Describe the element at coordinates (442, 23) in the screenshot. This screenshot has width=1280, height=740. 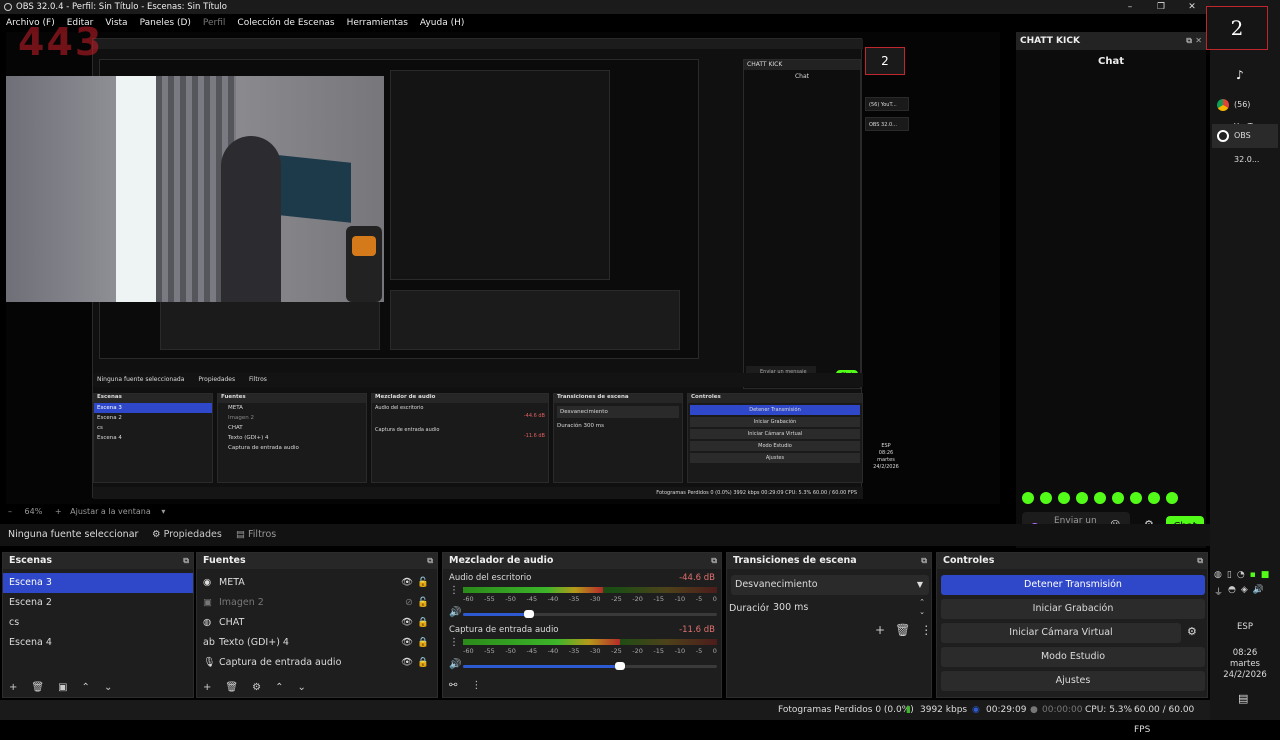
I see `menu-ayuda: Ayuda (H)` at that location.